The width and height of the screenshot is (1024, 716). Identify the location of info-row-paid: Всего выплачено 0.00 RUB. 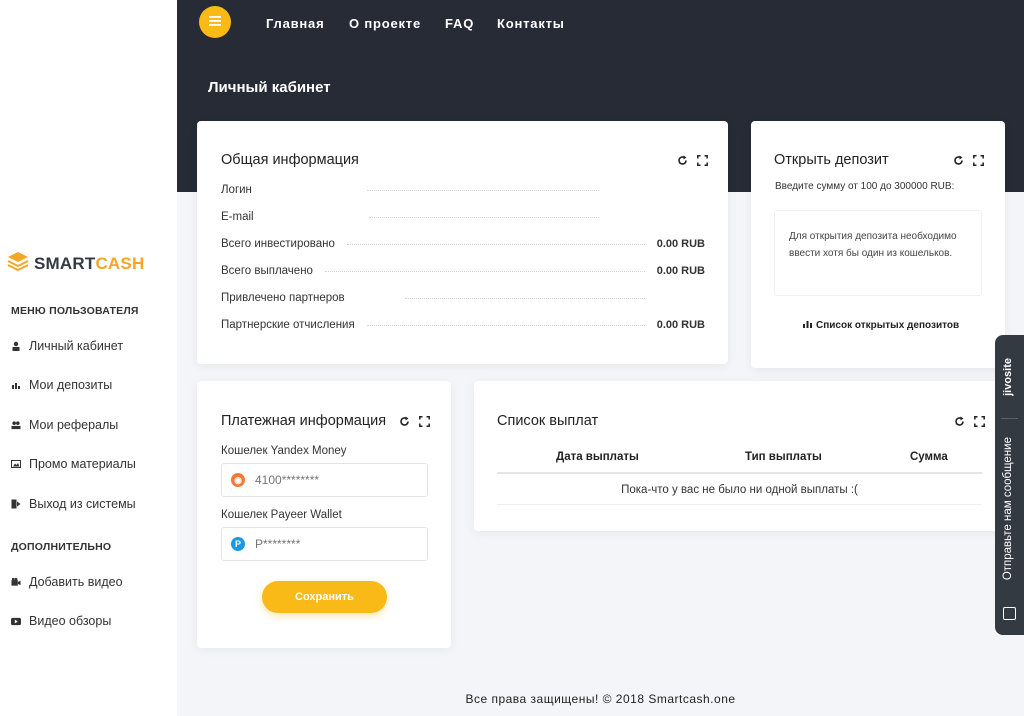
(463, 271).